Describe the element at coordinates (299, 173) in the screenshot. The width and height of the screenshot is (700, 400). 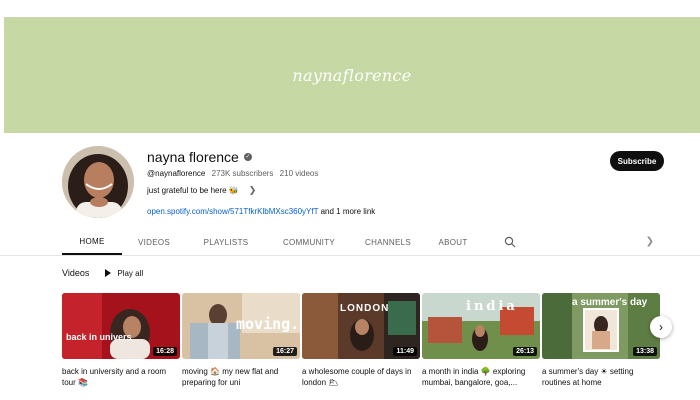
I see `video-count: 210 videos` at that location.